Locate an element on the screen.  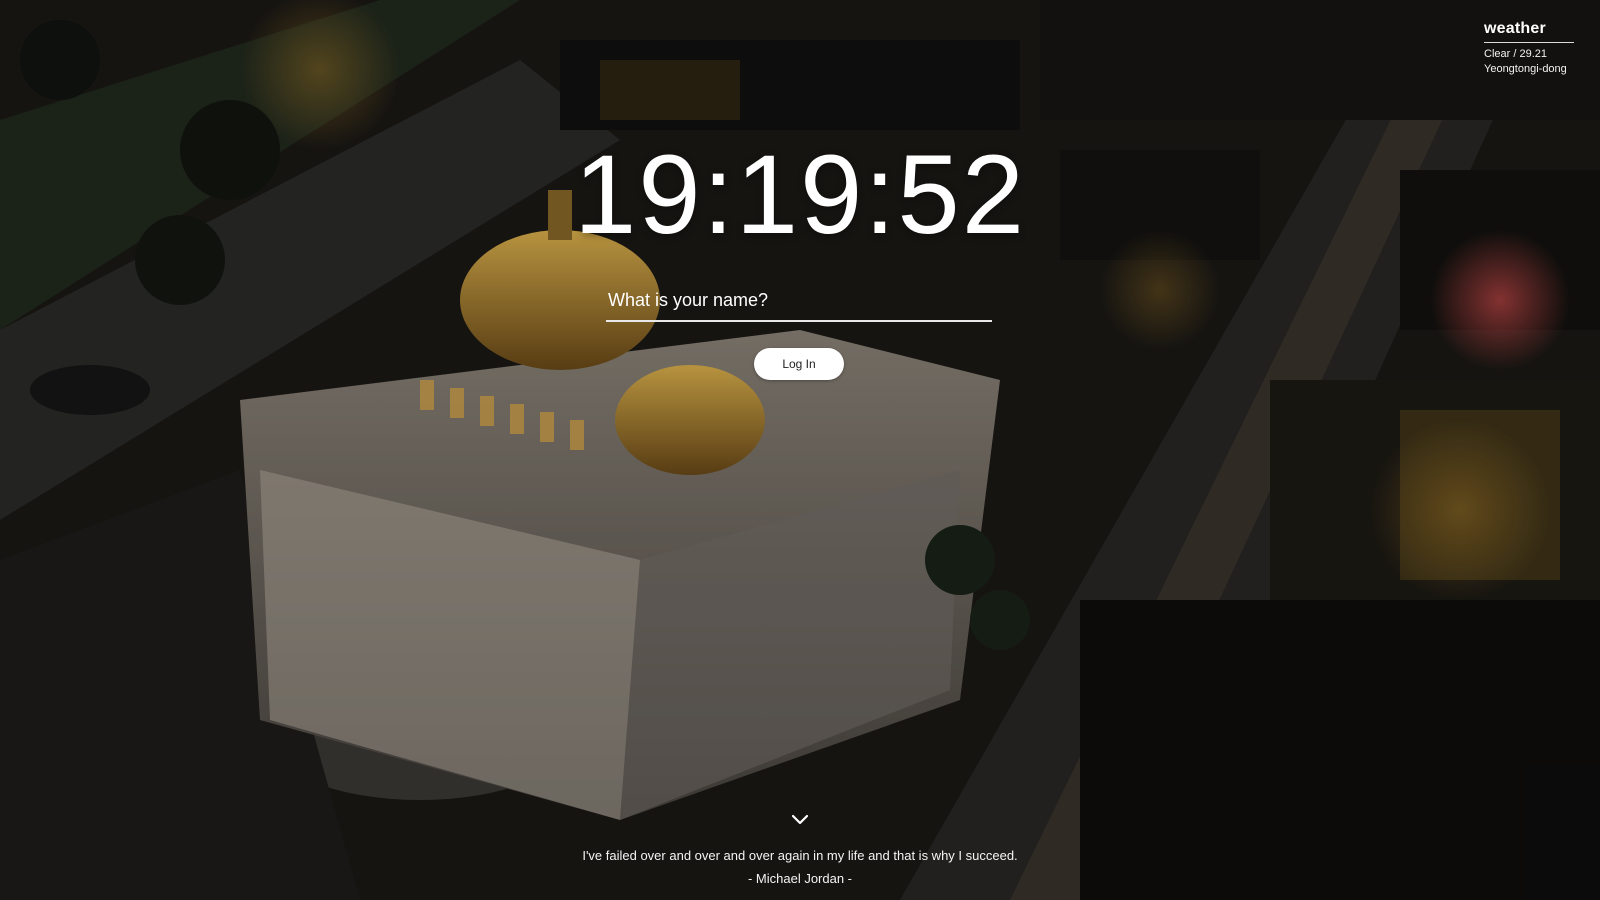
chevron-down-icon is located at coordinates (800, 820).